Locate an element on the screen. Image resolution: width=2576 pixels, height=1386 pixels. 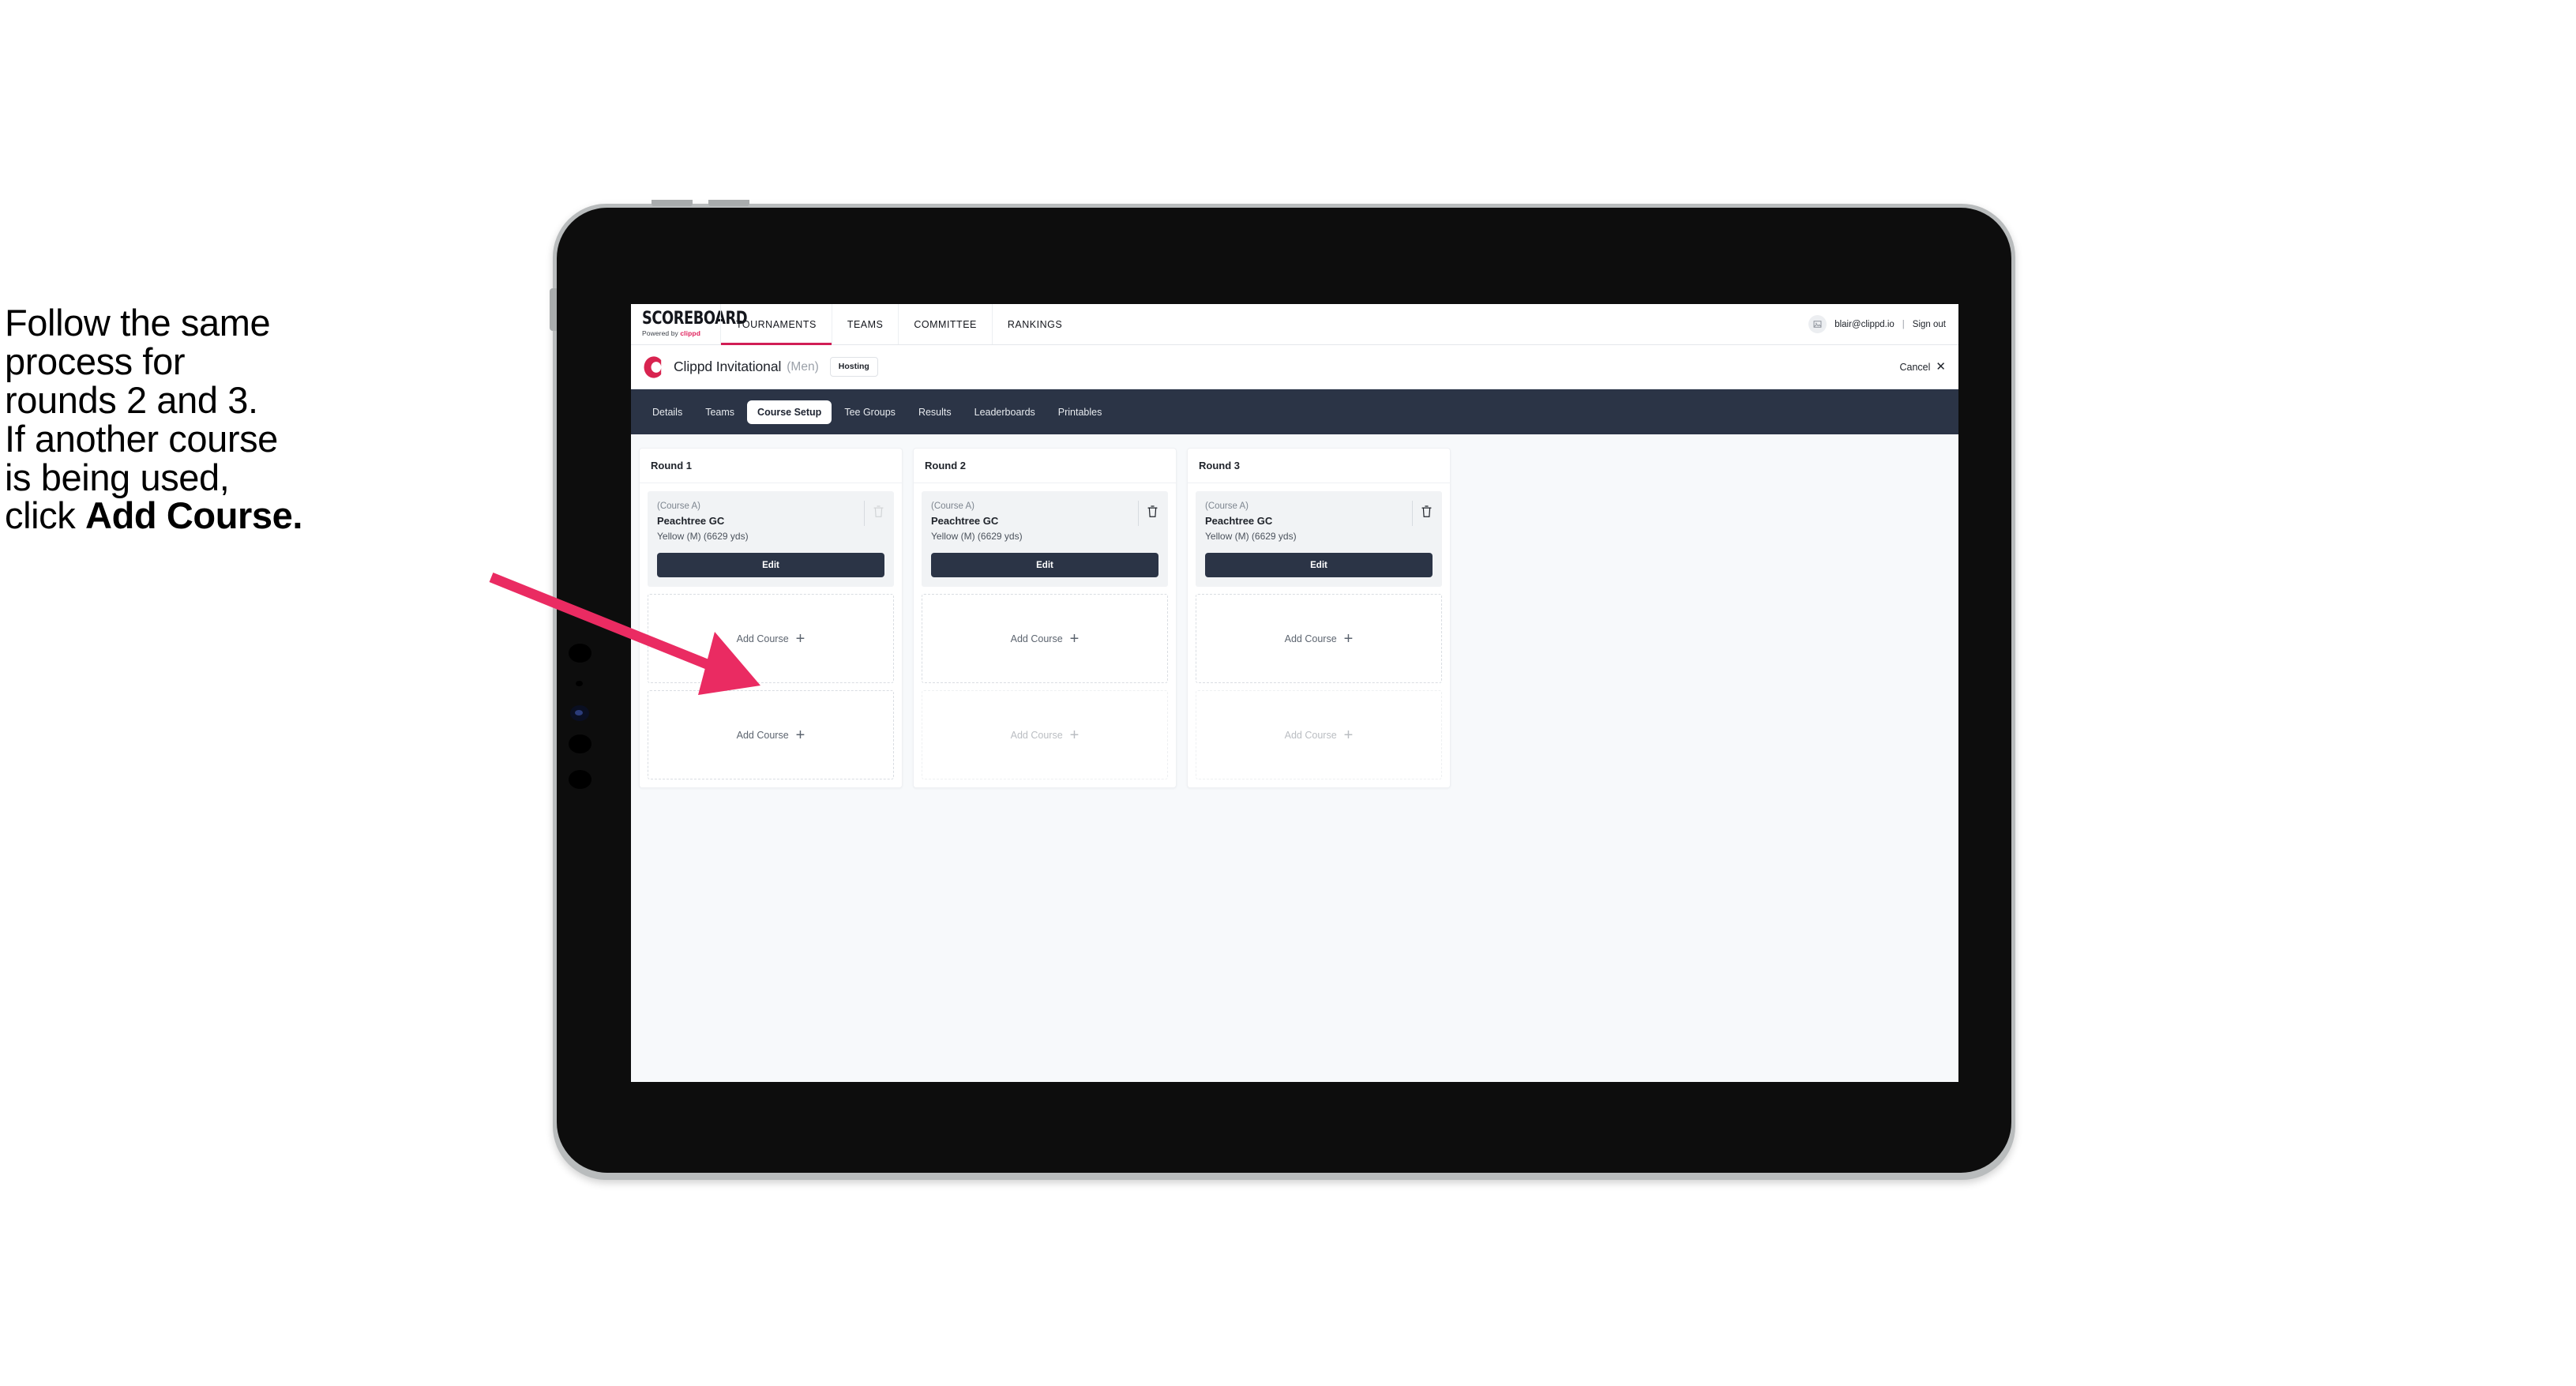
user-email-label: blair@clippd.io is located at coordinates (1864, 324).